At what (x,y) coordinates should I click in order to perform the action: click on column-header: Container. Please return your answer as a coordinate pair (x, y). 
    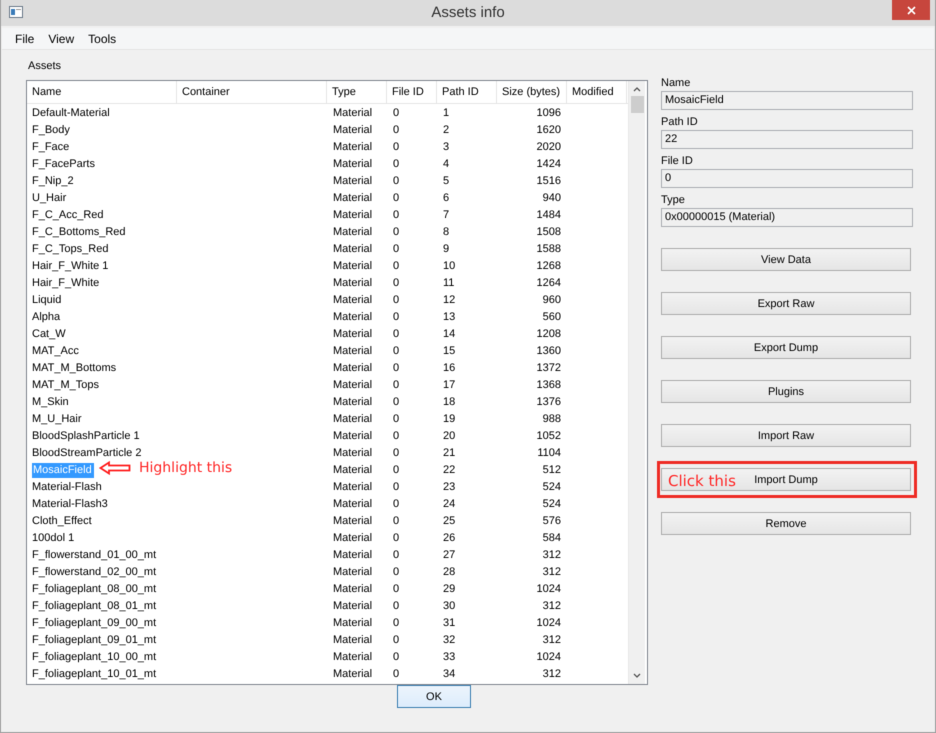
    Looking at the image, I should click on (252, 92).